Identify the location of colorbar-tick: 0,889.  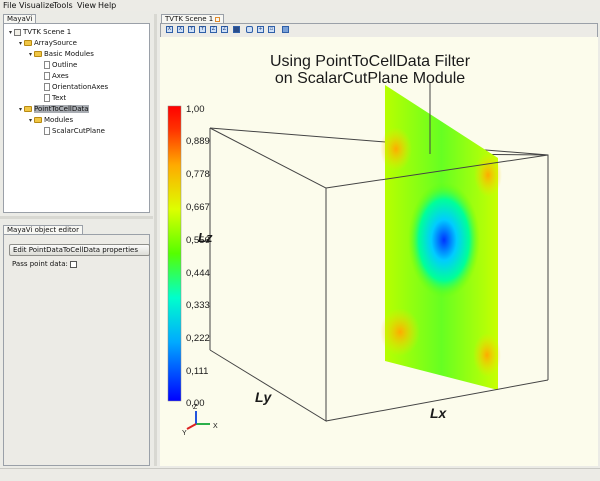
(198, 141).